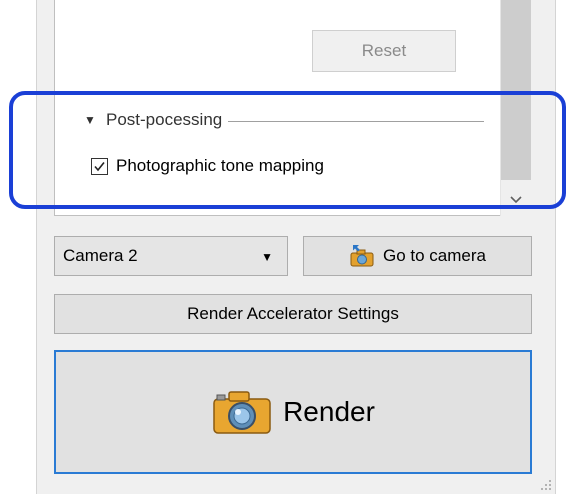 Image resolution: width=571 pixels, height=496 pixels. I want to click on camera-icon, so click(242, 412).